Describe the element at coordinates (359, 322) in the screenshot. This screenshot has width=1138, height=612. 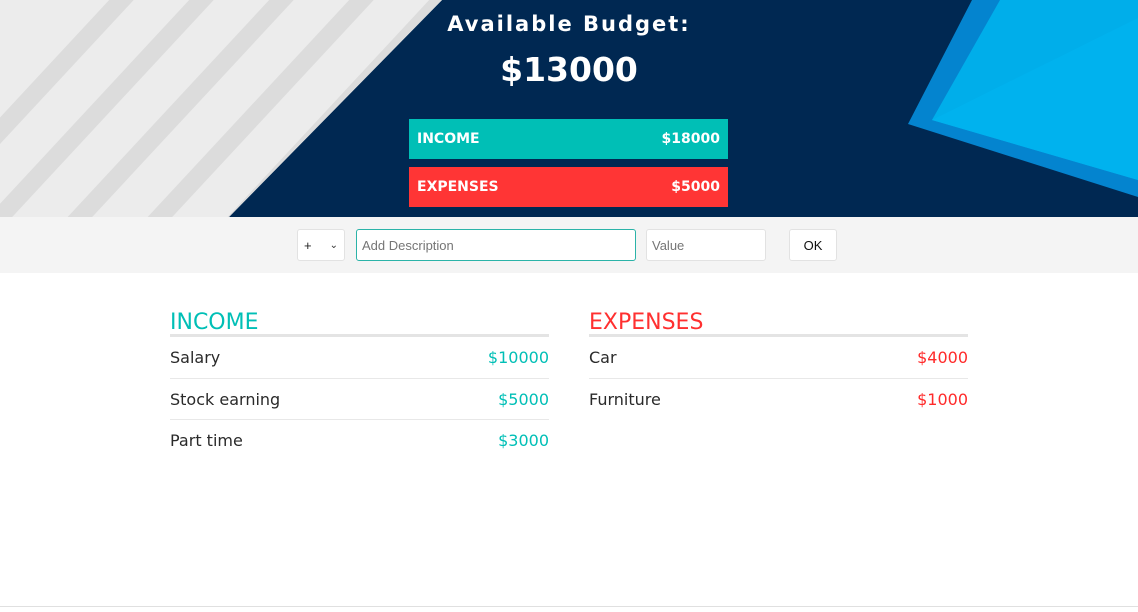
I see `income-list-title: INCOME` at that location.